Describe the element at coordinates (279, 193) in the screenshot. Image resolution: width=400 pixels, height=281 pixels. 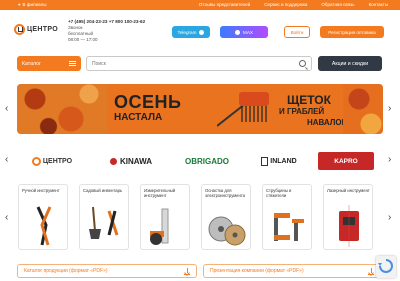
I see `category-label: Струбцины и стяжители` at that location.